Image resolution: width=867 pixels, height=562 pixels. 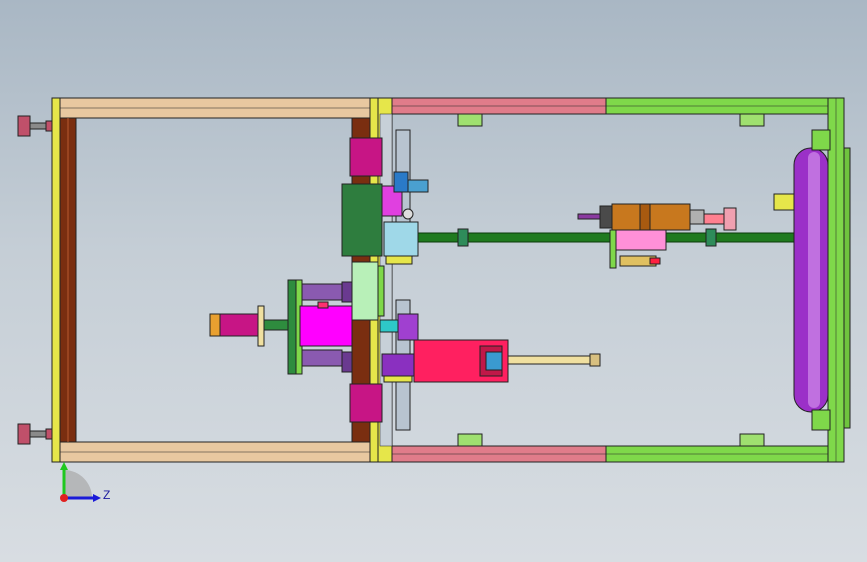 I want to click on coordinate-triad-icon: Z, so click(x=85, y=482).